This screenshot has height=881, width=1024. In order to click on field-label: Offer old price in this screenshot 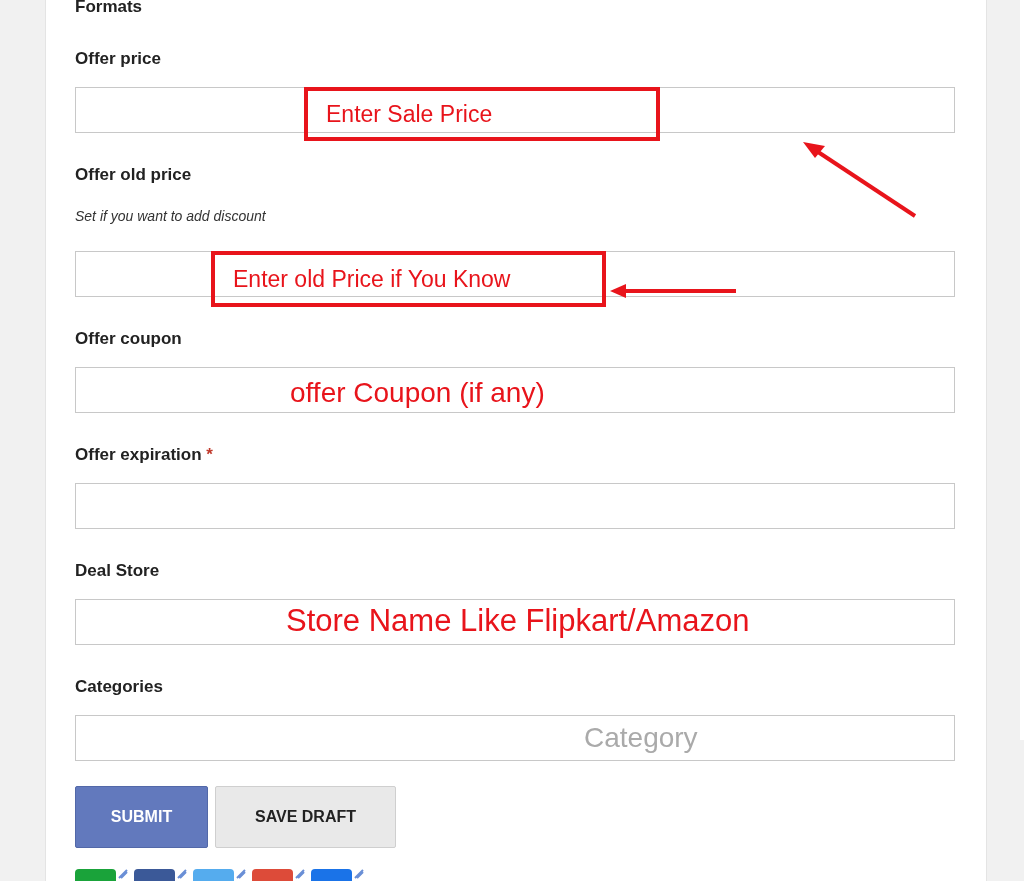, I will do `click(134, 175)`.